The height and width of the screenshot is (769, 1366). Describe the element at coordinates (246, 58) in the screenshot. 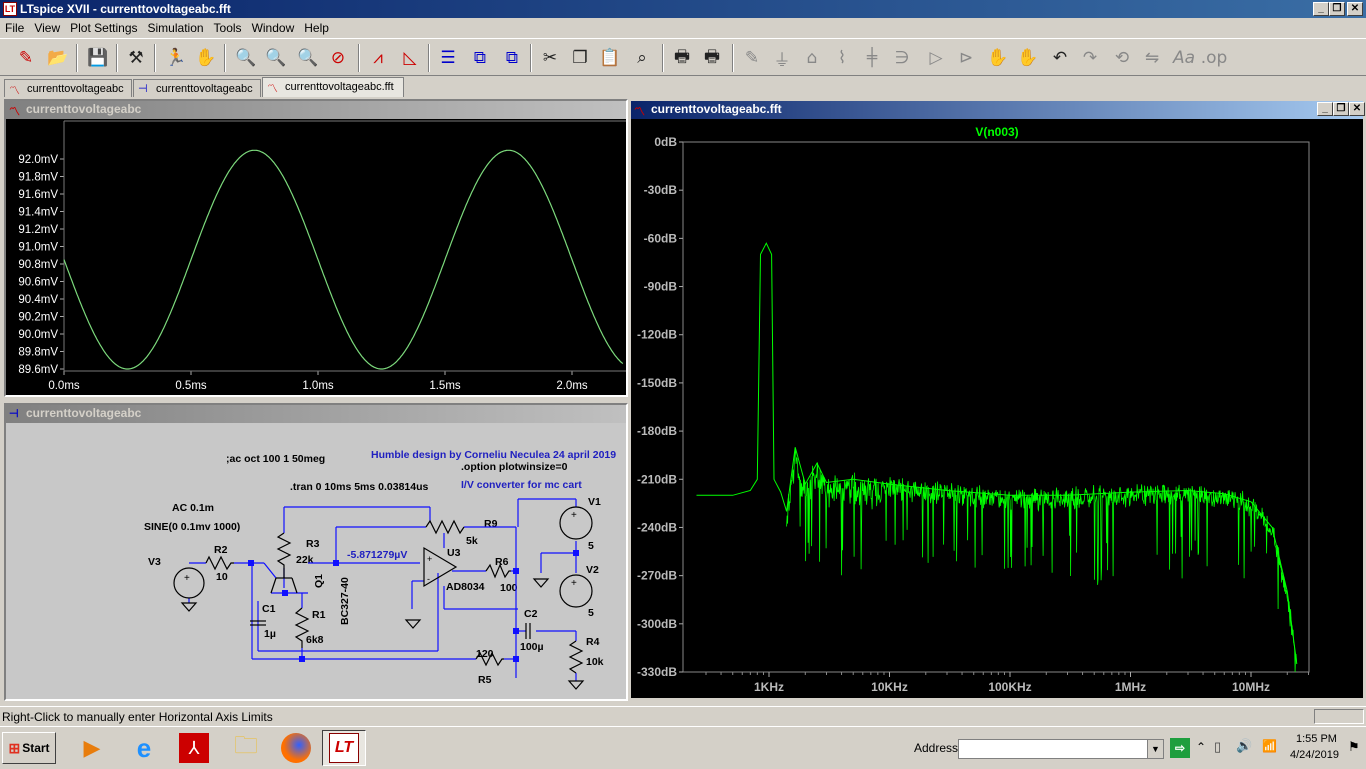

I see `zoom-in-icon: 🔍` at that location.